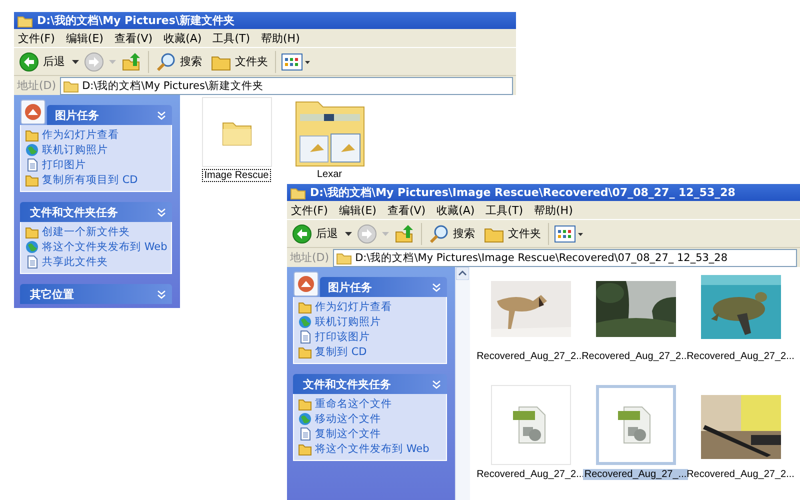  Describe the element at coordinates (75, 262) in the screenshot. I see `task-link: 共享此文件夹` at that location.